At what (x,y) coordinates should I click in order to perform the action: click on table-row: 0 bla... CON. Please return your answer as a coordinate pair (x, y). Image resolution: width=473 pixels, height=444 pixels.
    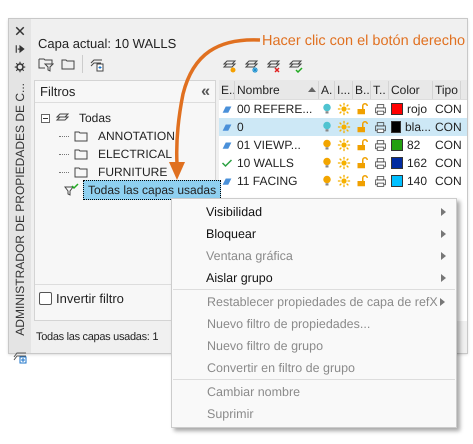
    Looking at the image, I should click on (343, 127).